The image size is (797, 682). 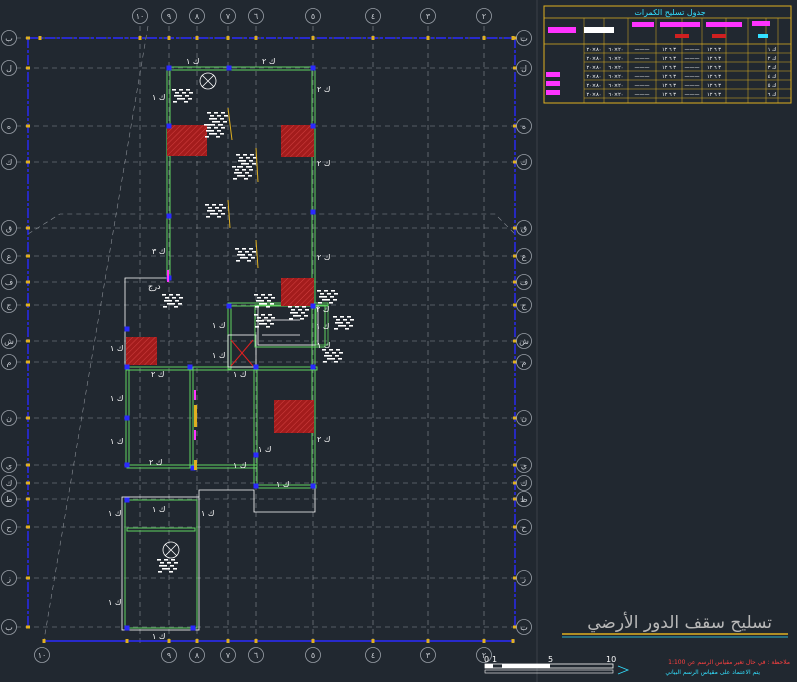 I want to click on svg-text: ز, so click(x=523, y=578).